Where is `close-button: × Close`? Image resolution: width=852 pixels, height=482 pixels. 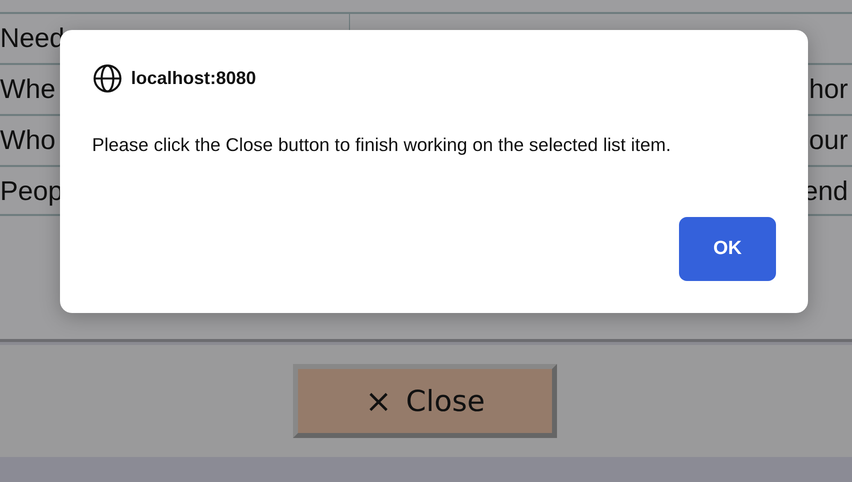
close-button: × Close is located at coordinates (425, 401).